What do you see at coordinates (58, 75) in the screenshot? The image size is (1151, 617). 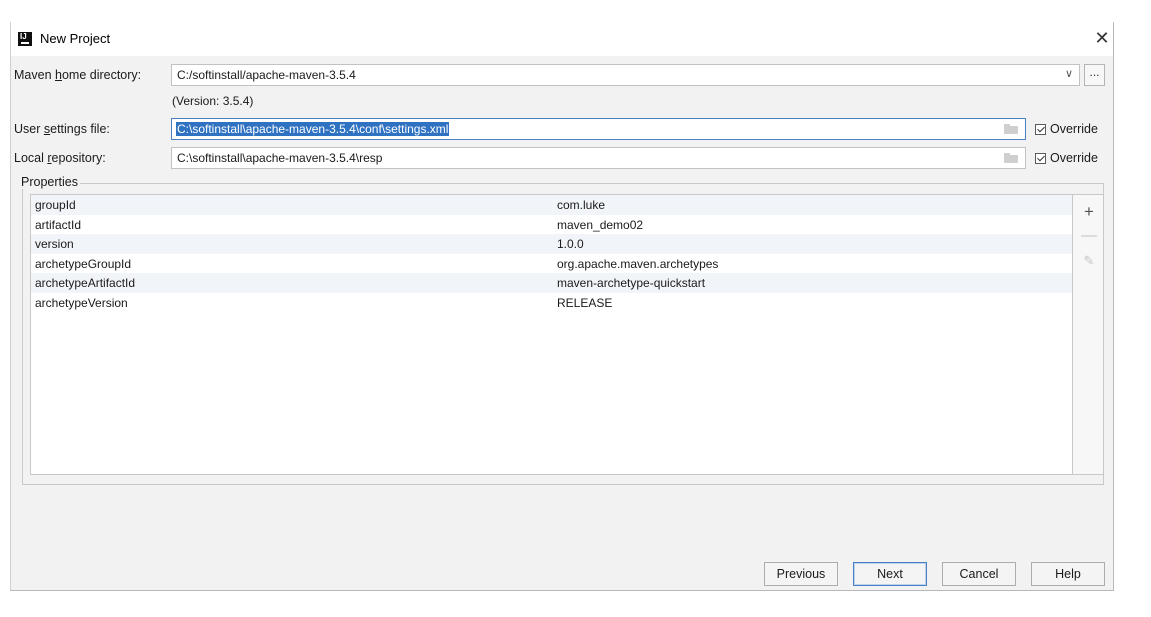 I see `maven-home-label-mnemonic: h` at bounding box center [58, 75].